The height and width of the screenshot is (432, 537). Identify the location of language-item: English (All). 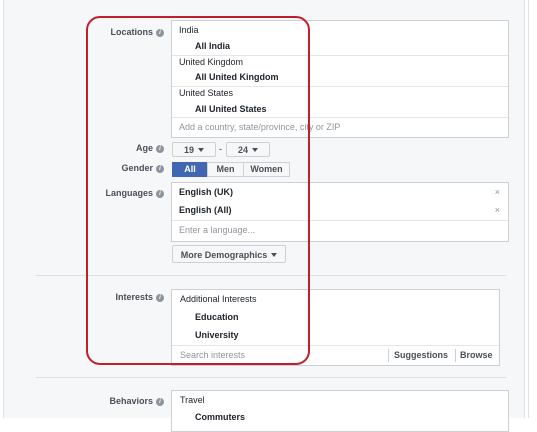
(205, 210).